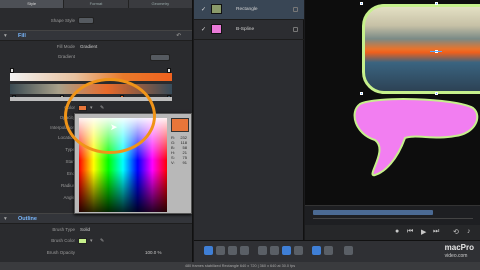 The height and width of the screenshot is (270, 480). Describe the element at coordinates (459, 247) in the screenshot. I see `logo-main-text: macPro` at that location.